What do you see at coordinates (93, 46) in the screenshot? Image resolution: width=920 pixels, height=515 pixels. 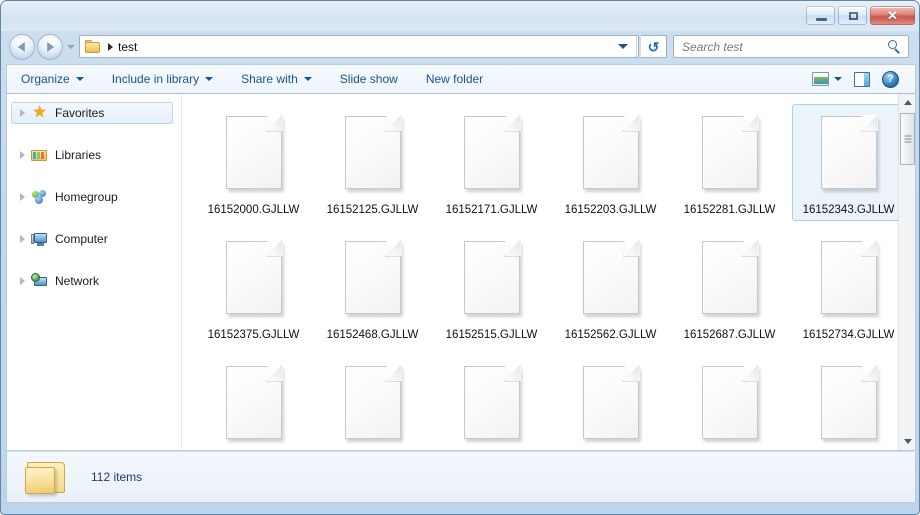 I see `folder-icon` at bounding box center [93, 46].